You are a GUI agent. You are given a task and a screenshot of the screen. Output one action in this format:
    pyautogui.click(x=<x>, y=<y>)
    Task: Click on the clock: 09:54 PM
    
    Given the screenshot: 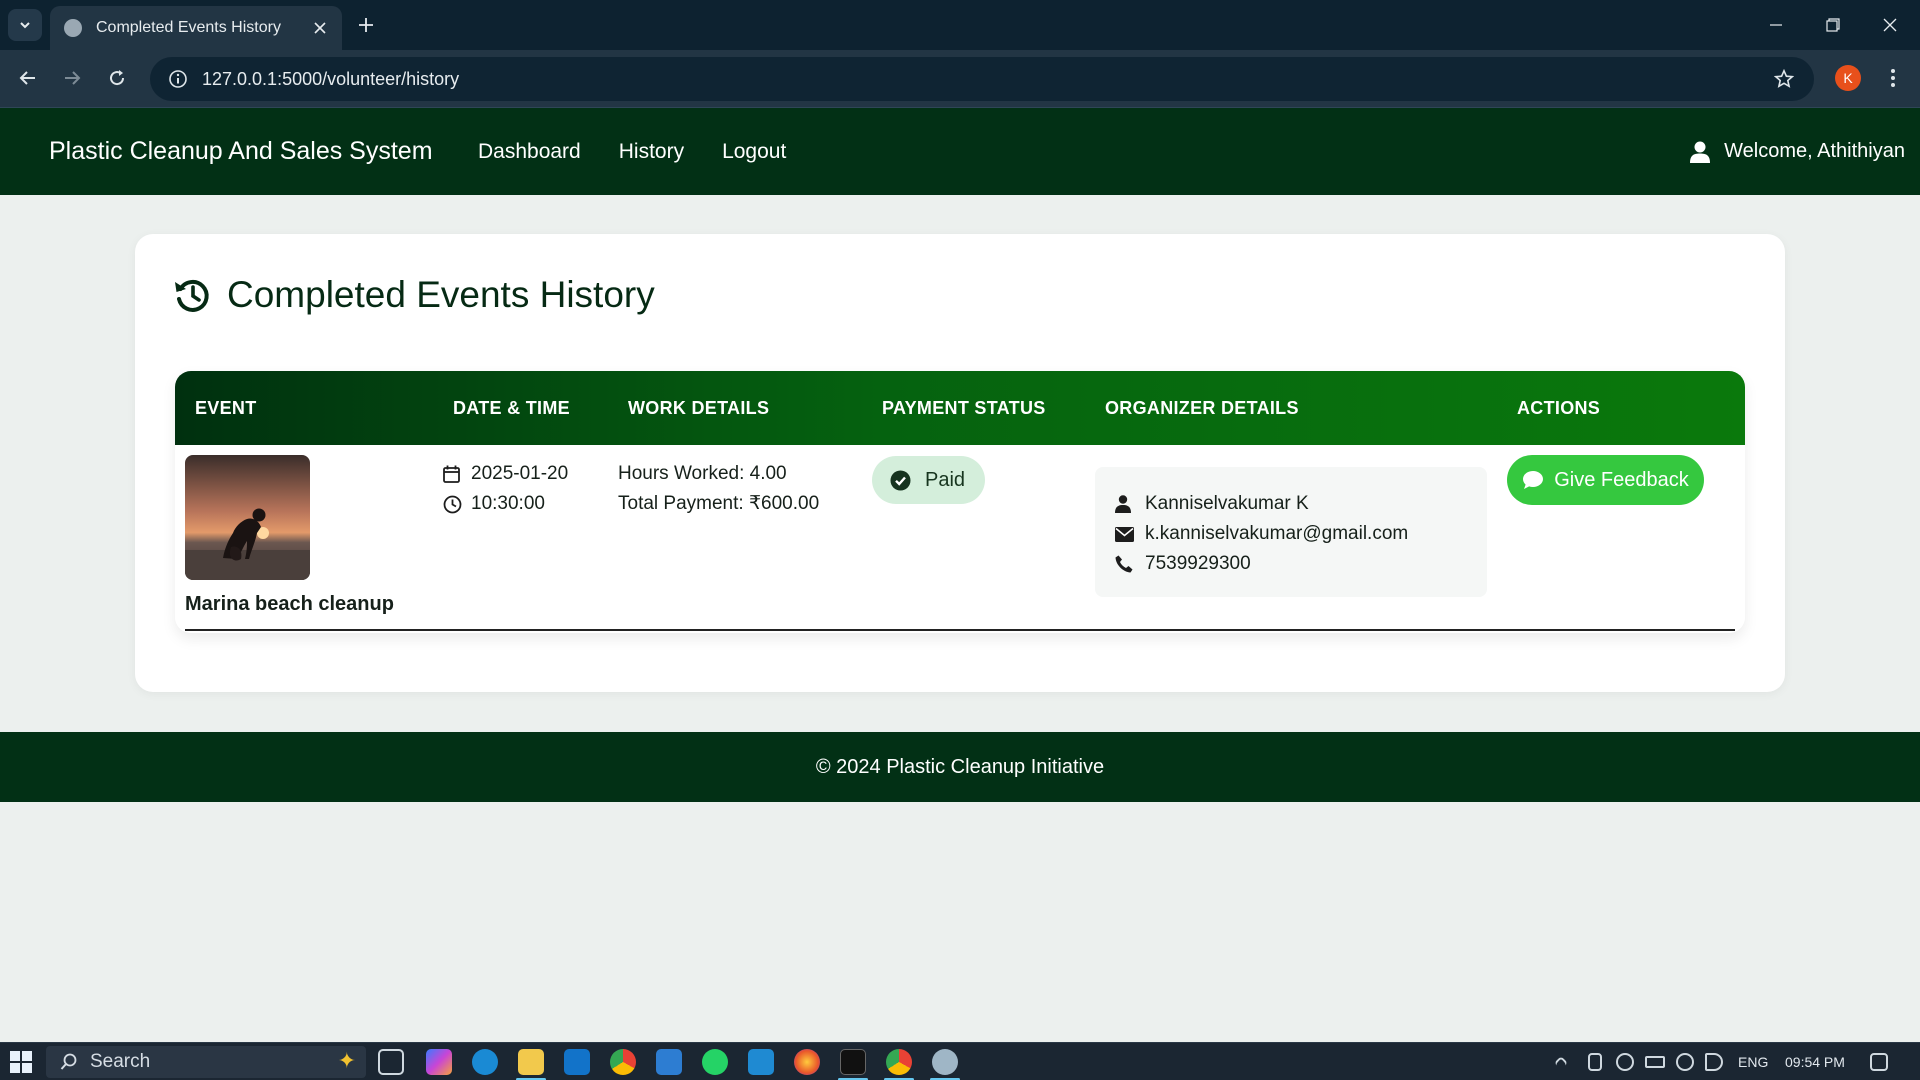 What is the action you would take?
    pyautogui.click(x=1815, y=1061)
    